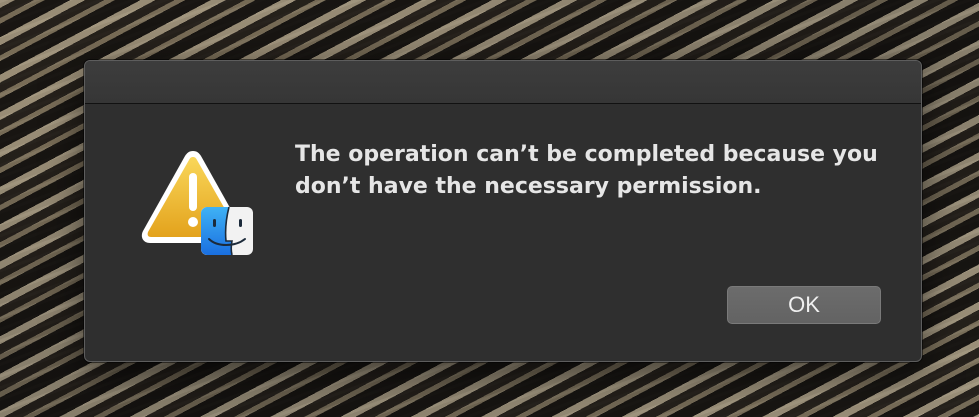  Describe the element at coordinates (196, 201) in the screenshot. I see `caution-icon` at that location.